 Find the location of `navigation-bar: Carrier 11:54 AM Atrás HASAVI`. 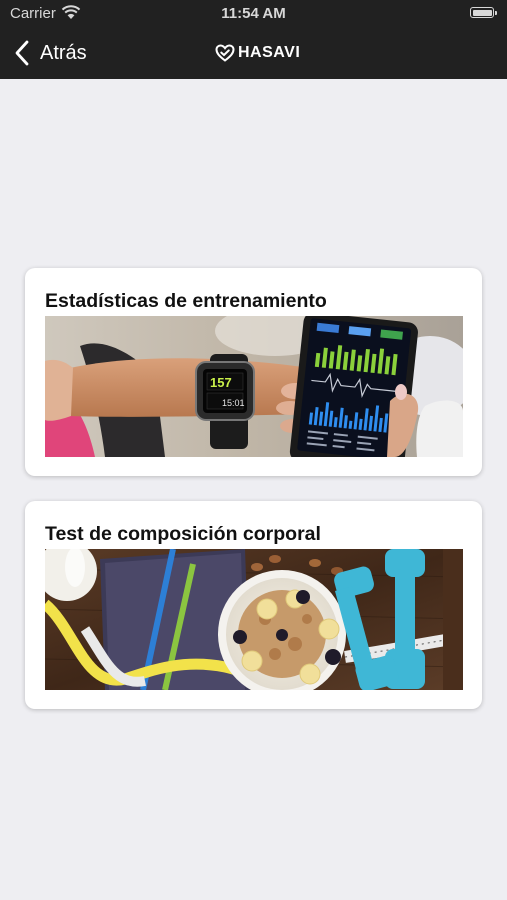

navigation-bar: Carrier 11:54 AM Atrás HASAVI is located at coordinates (253, 39).